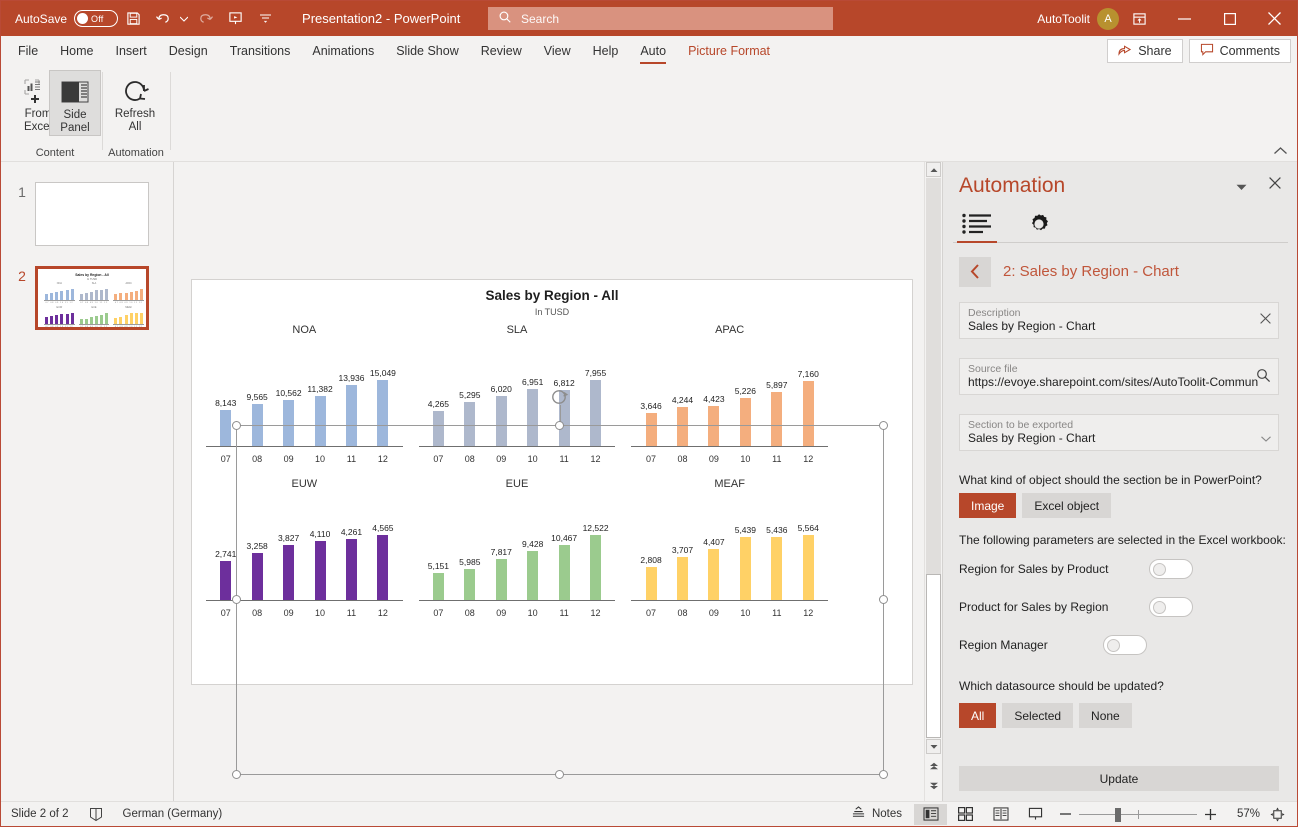 Image resolution: width=1298 pixels, height=827 pixels. What do you see at coordinates (205, 19) in the screenshot?
I see `redo-icon` at bounding box center [205, 19].